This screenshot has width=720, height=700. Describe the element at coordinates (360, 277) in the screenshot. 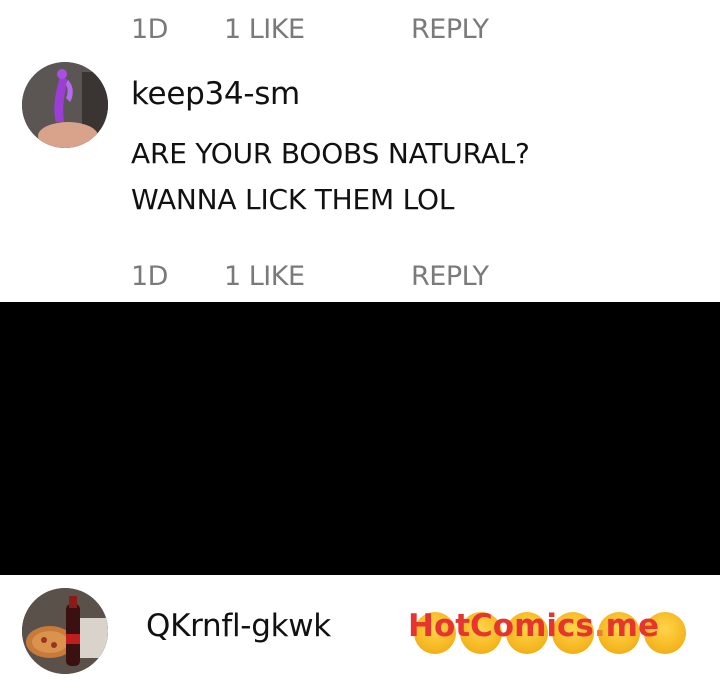

I see `comment-meta-row: 1D 1 LIKE REPLY` at that location.